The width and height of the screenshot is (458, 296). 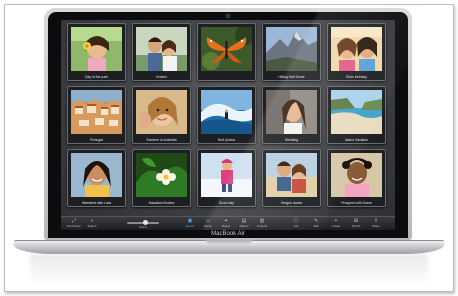 I want to click on event-tile: Summer in Australia, so click(x=161, y=115).